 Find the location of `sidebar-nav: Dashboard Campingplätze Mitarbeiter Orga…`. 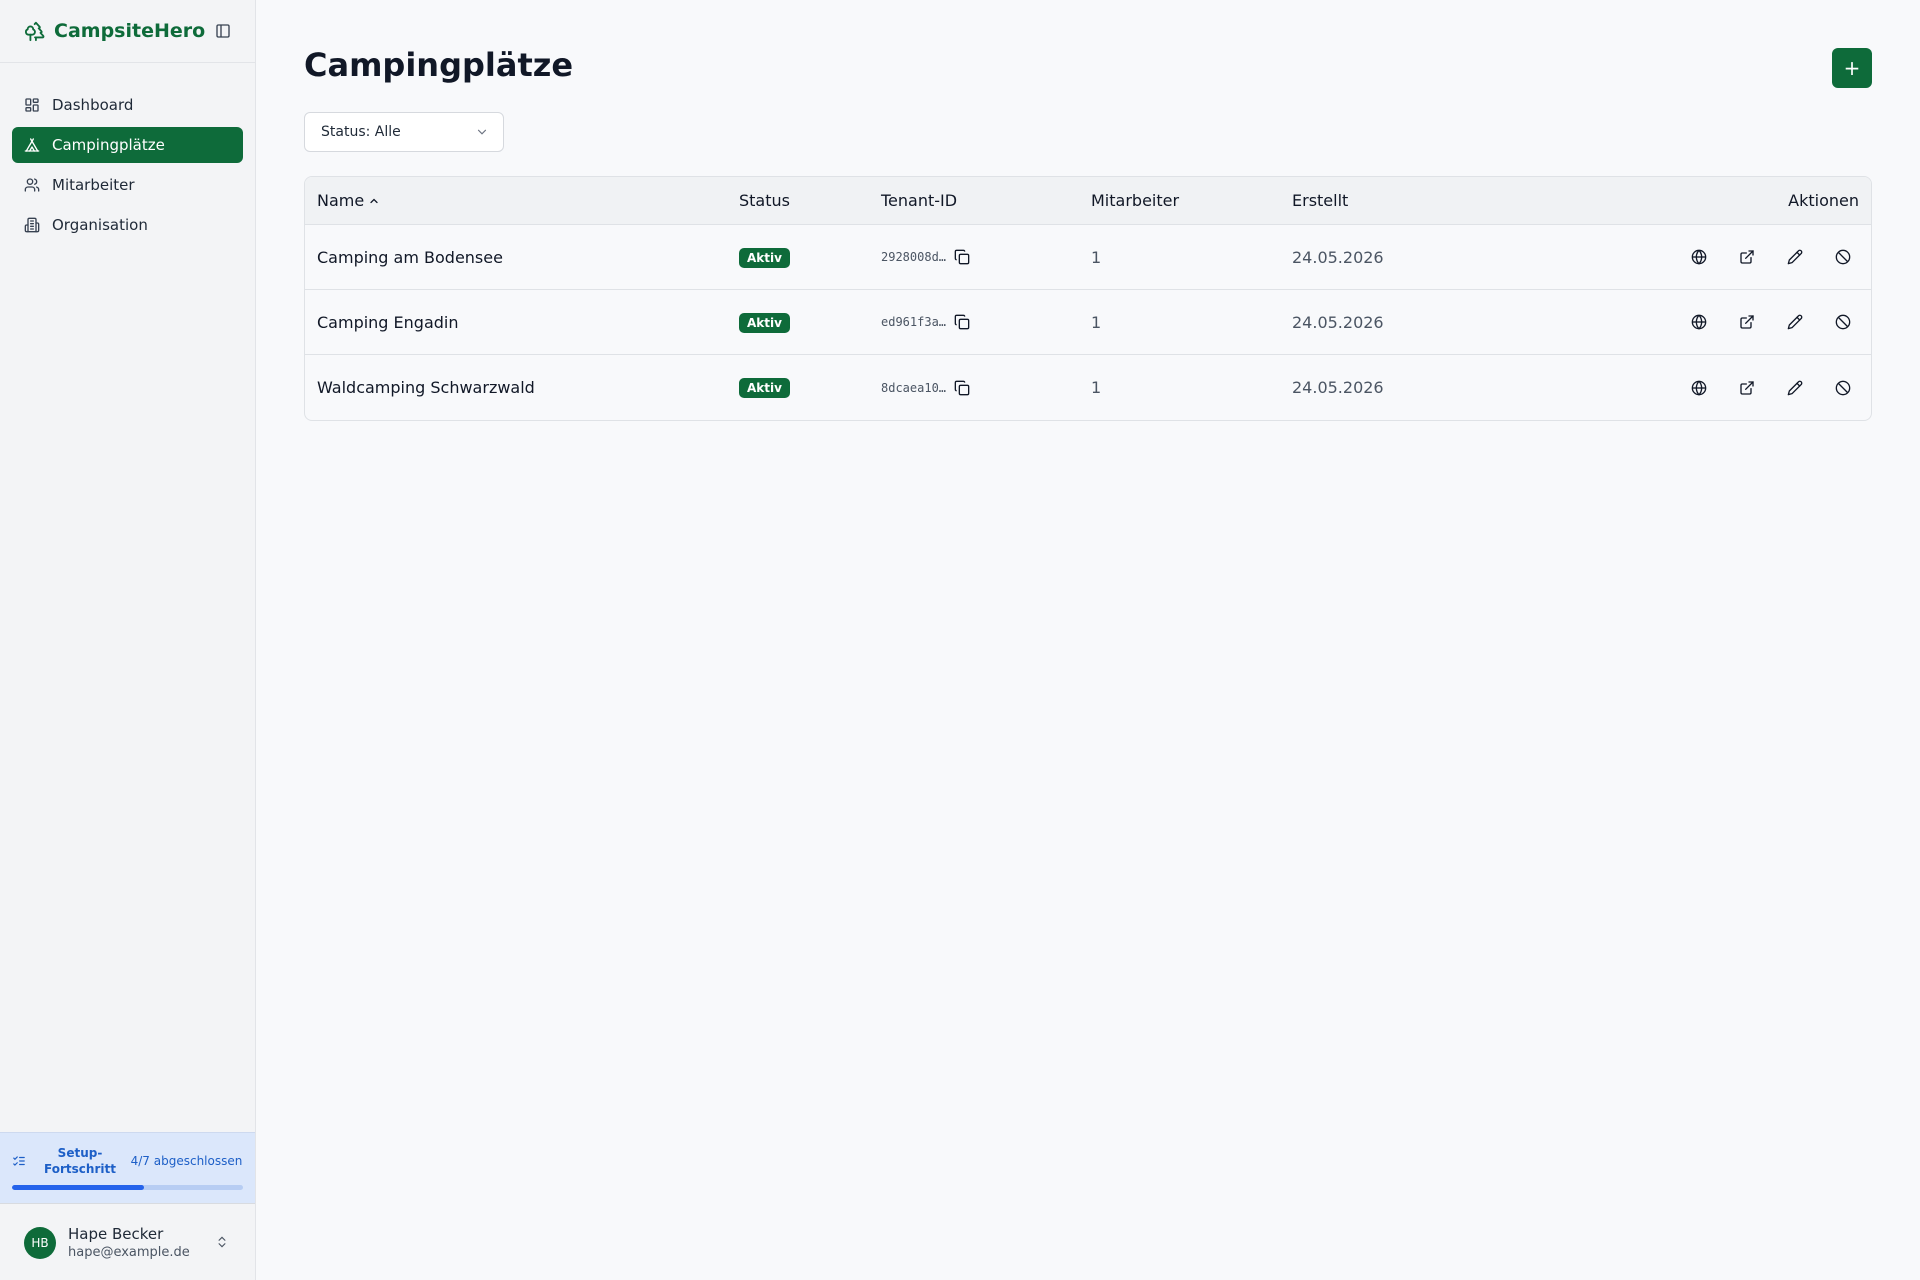

sidebar-nav: Dashboard Campingplätze Mitarbeiter Orga… is located at coordinates (127, 153).